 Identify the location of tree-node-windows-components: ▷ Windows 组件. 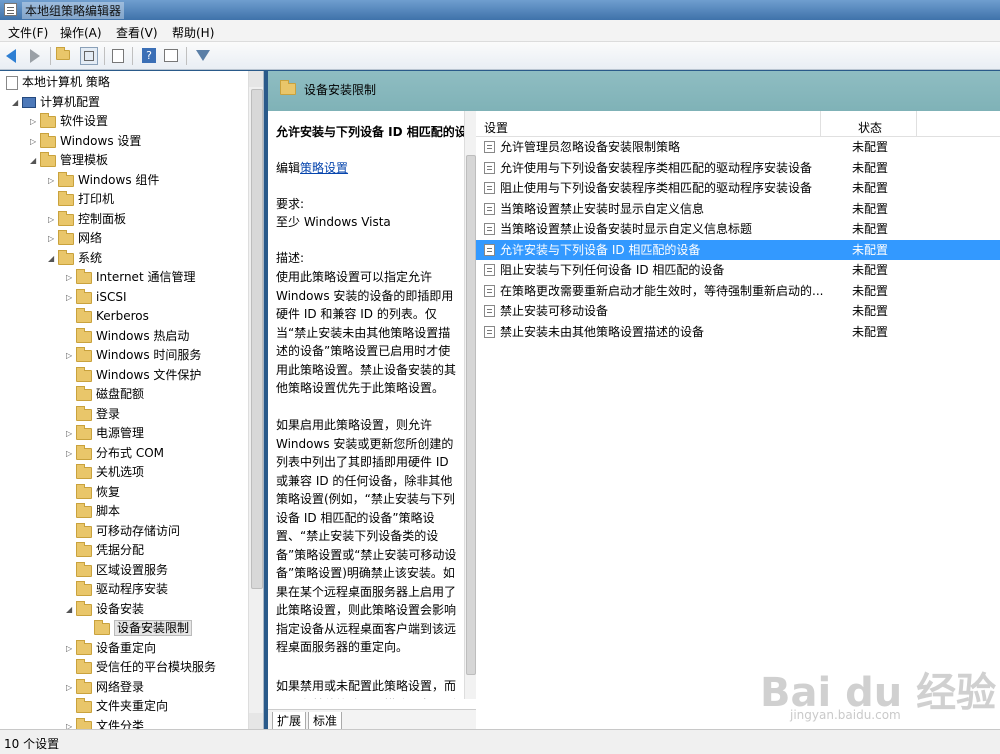
(103, 180).